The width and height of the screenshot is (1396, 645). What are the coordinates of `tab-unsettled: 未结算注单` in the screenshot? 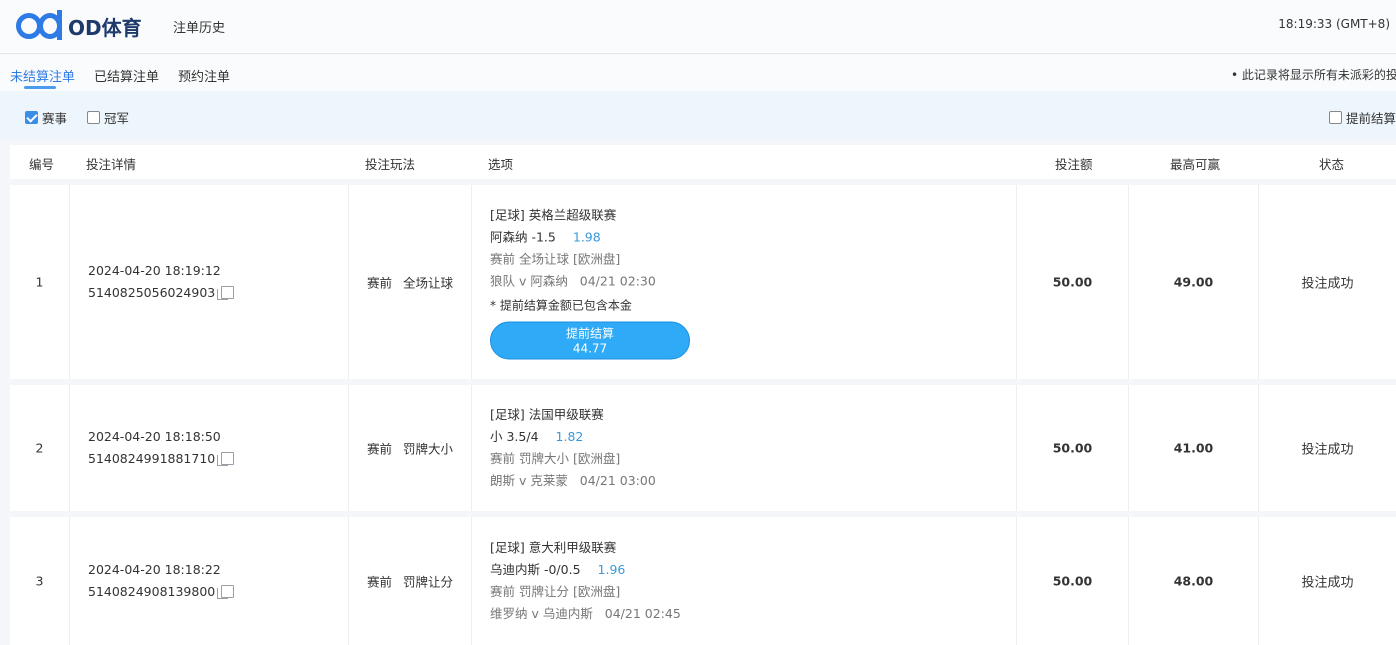 It's located at (42, 75).